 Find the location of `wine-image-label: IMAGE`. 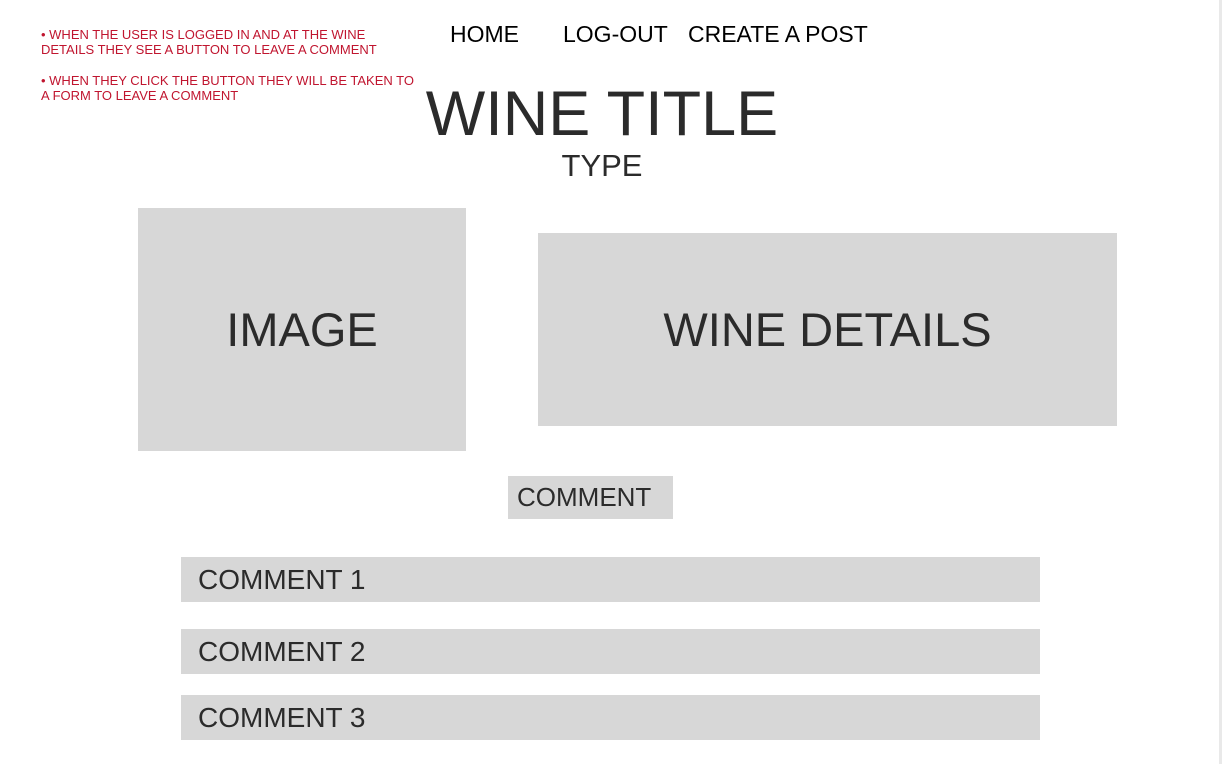

wine-image-label: IMAGE is located at coordinates (302, 329).